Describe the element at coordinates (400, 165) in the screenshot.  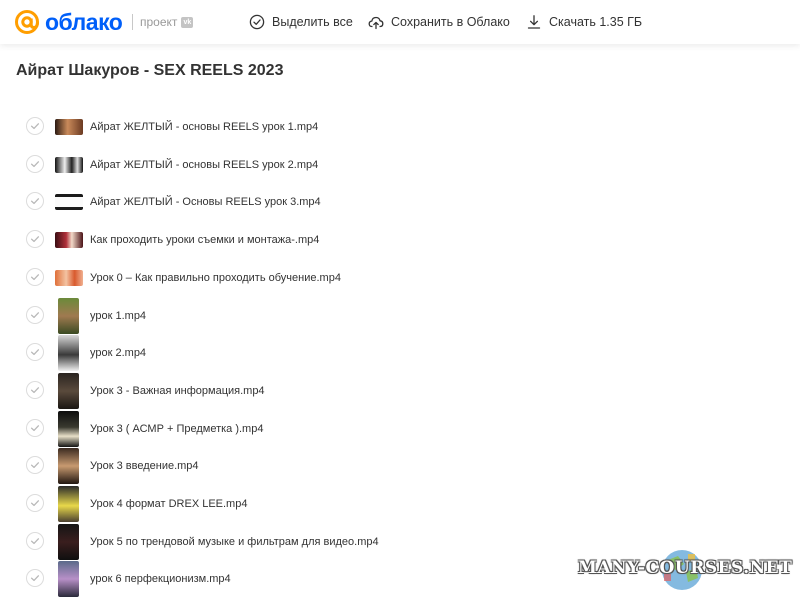
I see `file-row: Айрат ЖЕЛТЫЙ - основы REELS урок 2.mp4` at that location.